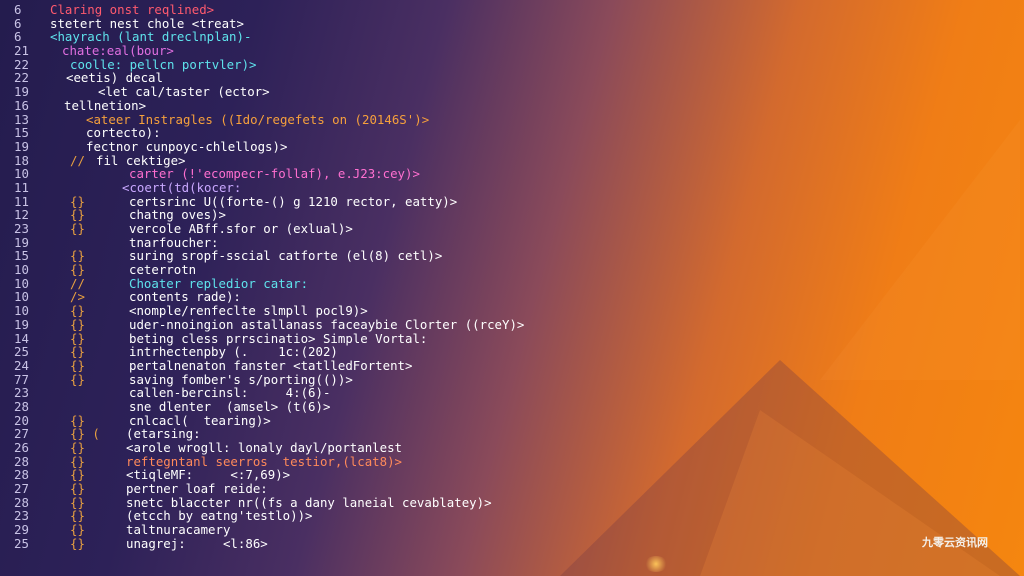 The width and height of the screenshot is (1024, 576). I want to click on code-line: 10 {} <nomple/renfeclte slmpll pocl9)>, so click(294, 311).